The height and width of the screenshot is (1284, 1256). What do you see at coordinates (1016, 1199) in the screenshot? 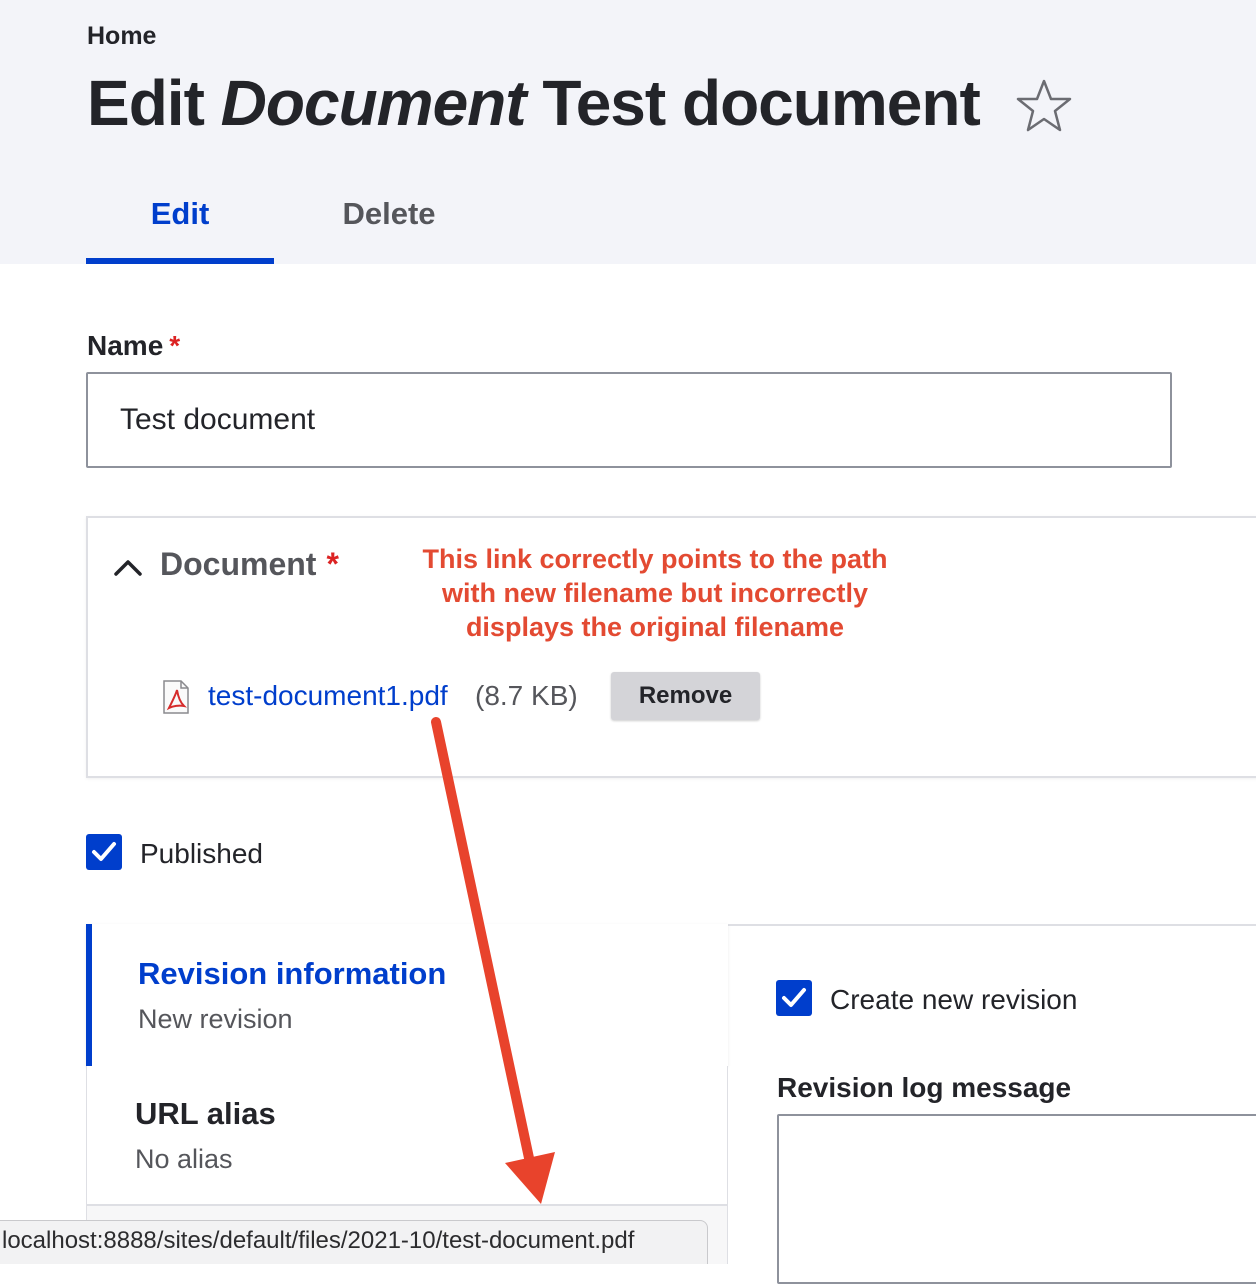
I see `revision-log-textarea` at bounding box center [1016, 1199].